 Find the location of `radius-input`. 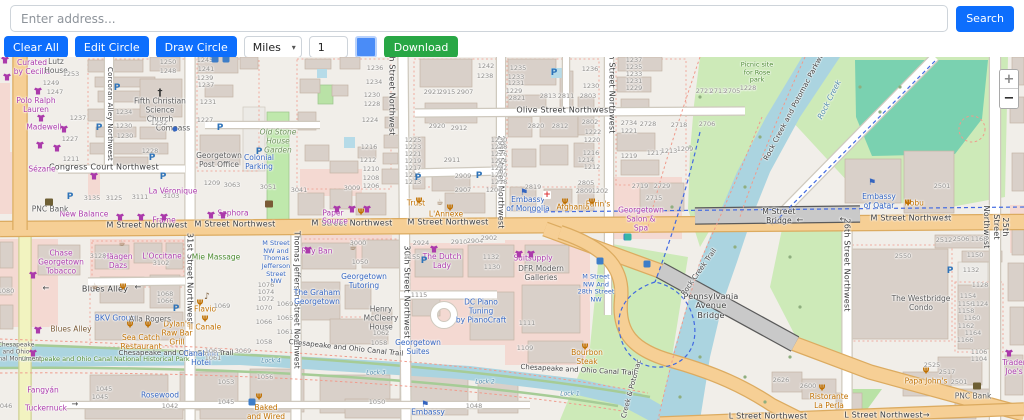

radius-input is located at coordinates (328, 47).